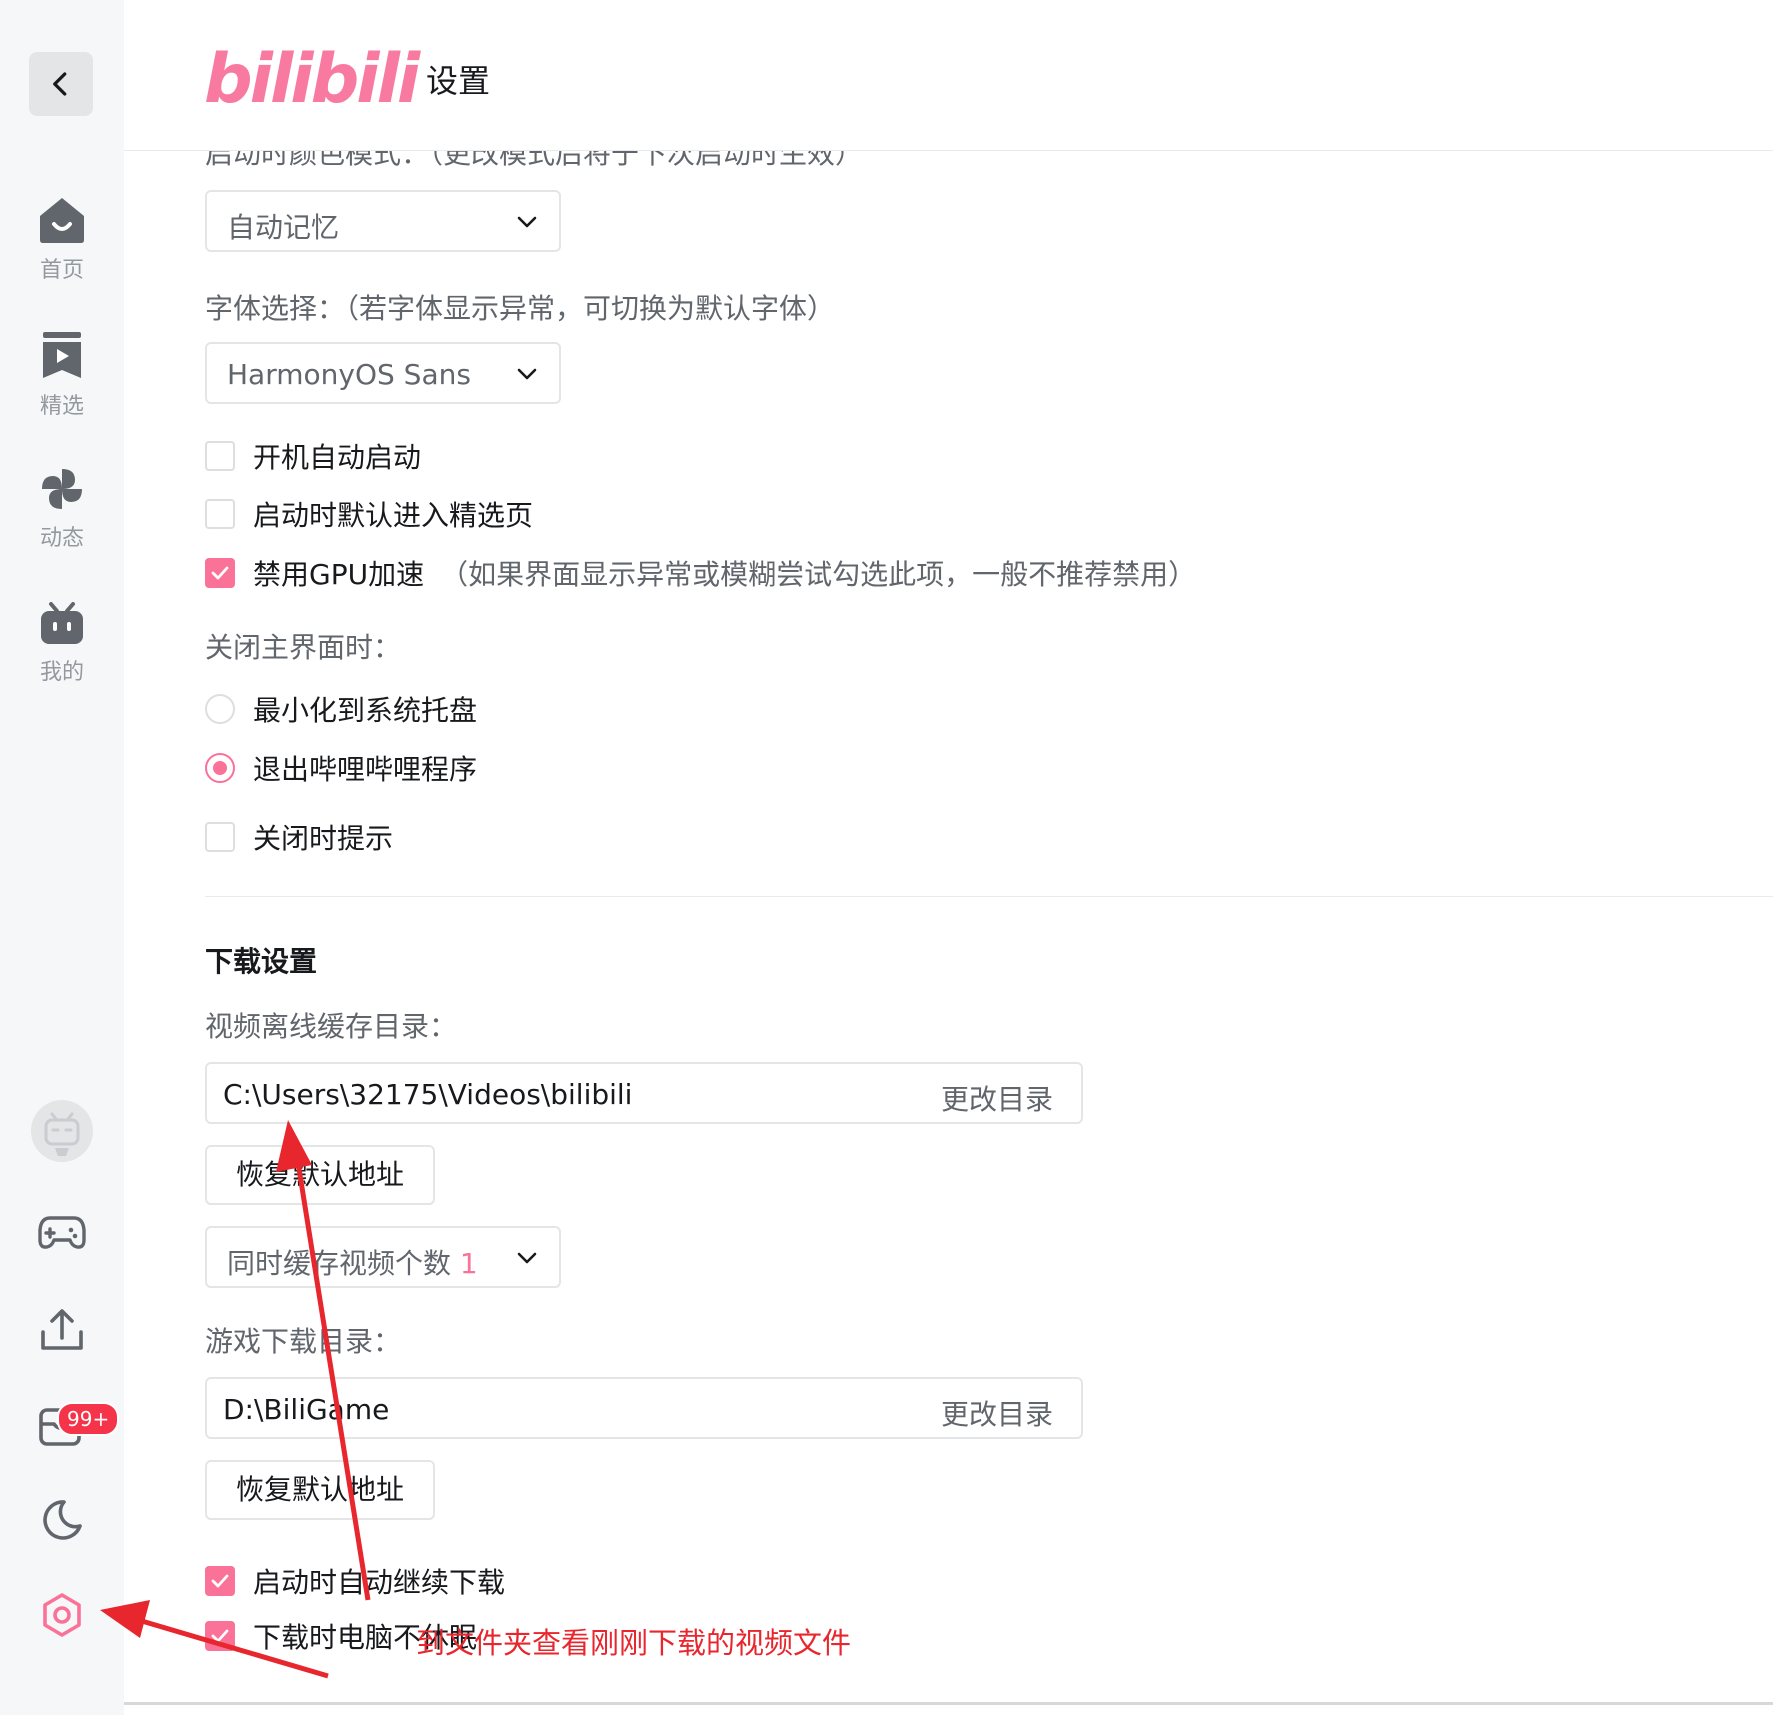 The width and height of the screenshot is (1773, 1715). I want to click on annotation-arrows, so click(235, 1399).